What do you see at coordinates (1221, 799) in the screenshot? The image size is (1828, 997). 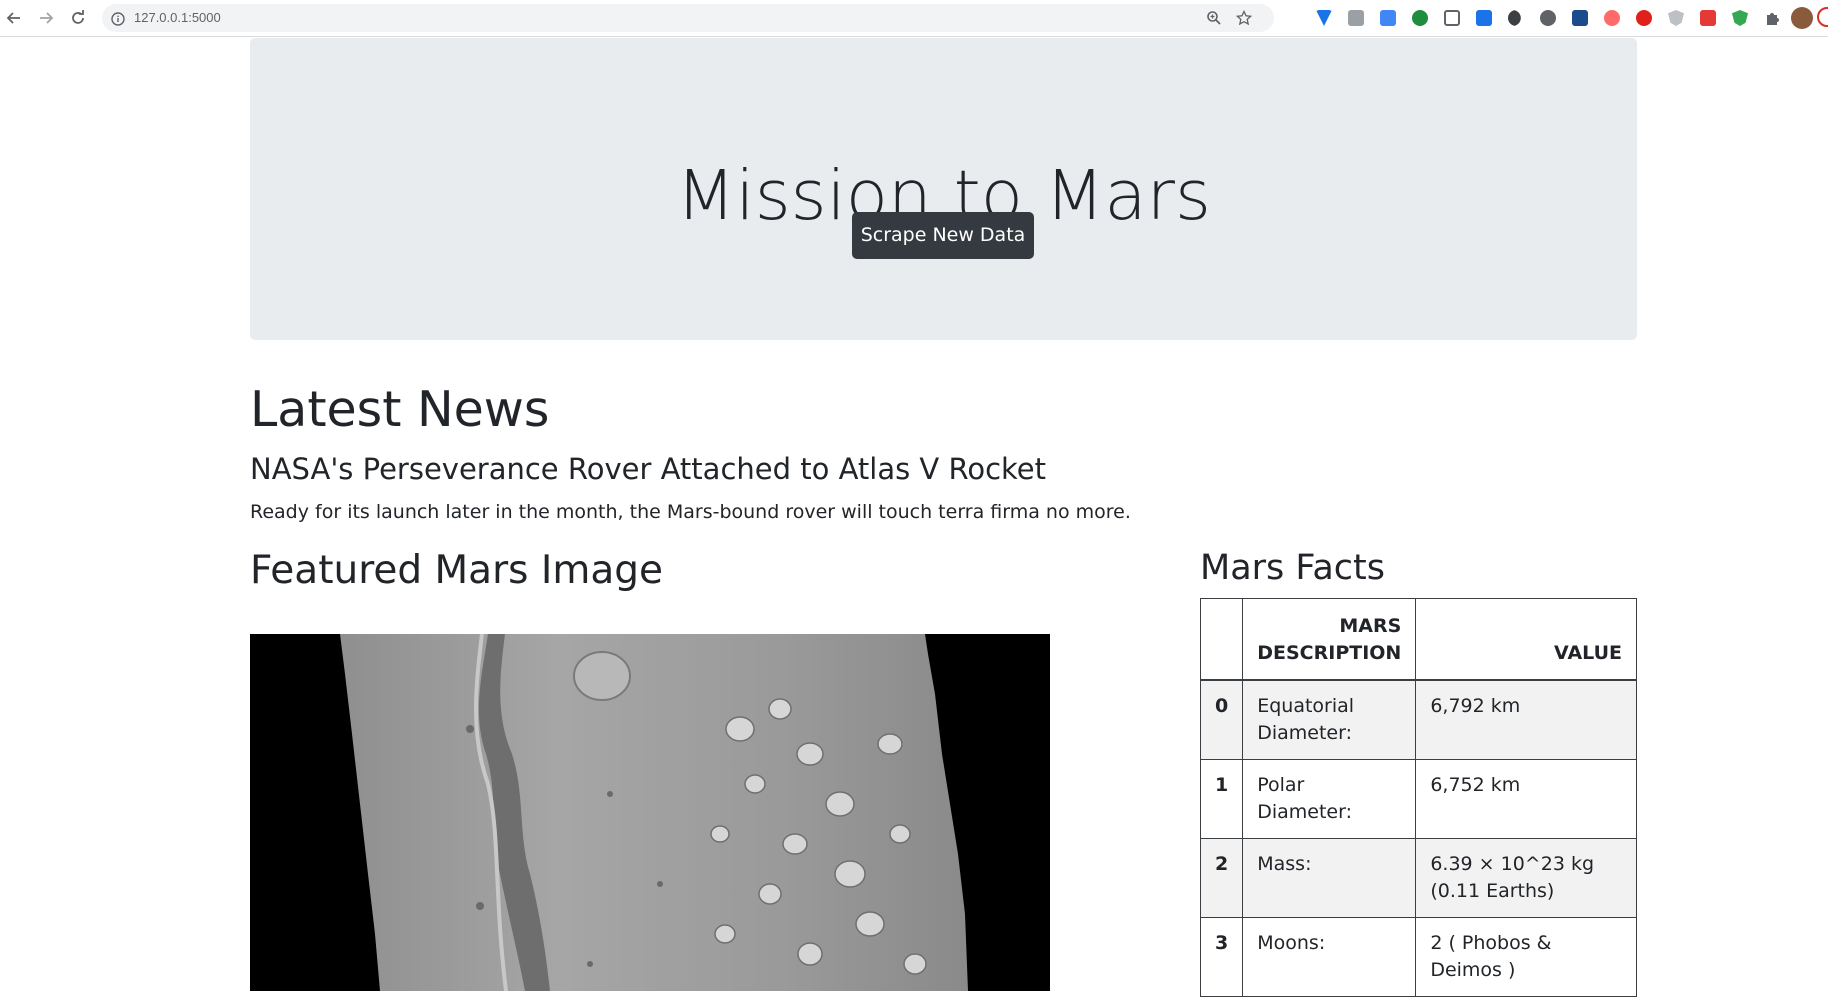 I see `row-index: 1` at bounding box center [1221, 799].